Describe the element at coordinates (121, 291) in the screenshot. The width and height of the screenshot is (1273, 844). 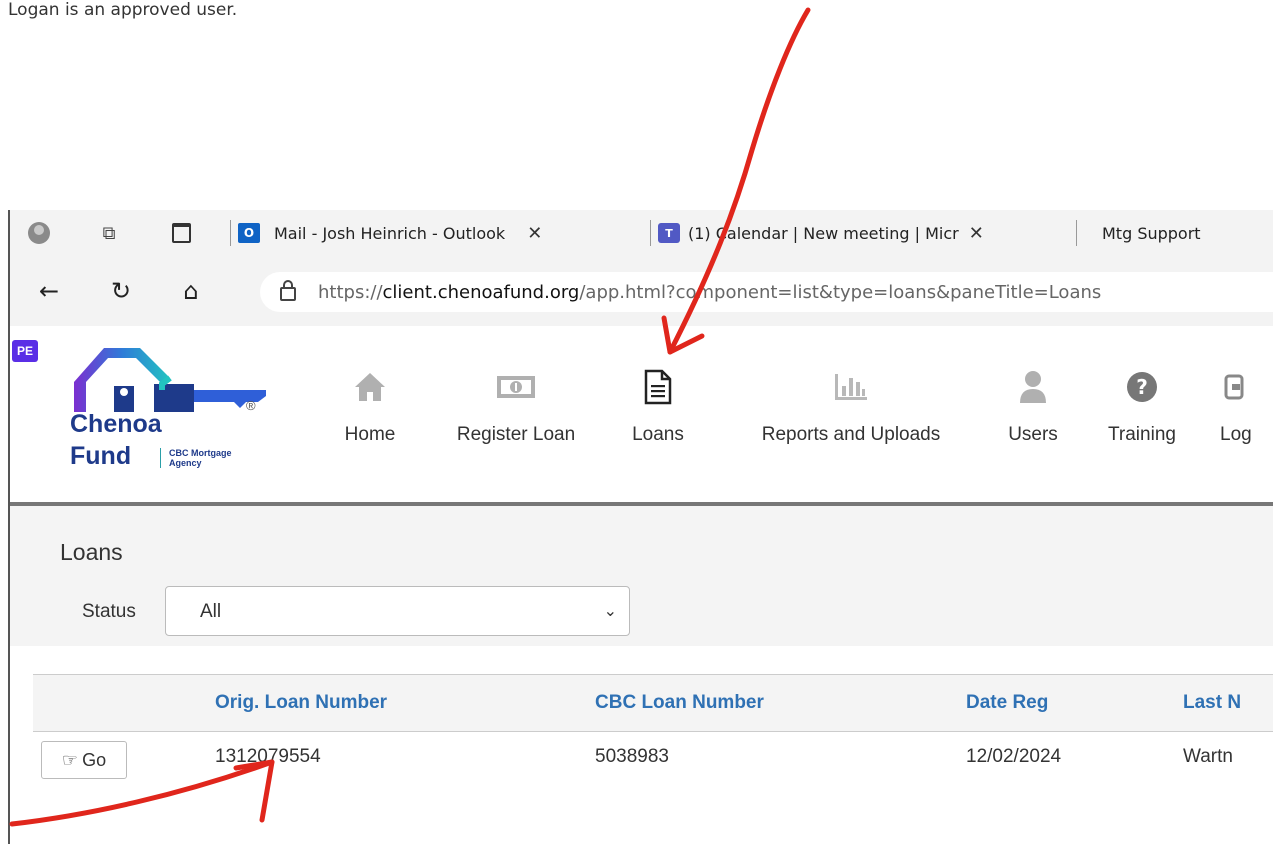
I see `refresh-icon: ↻` at that location.